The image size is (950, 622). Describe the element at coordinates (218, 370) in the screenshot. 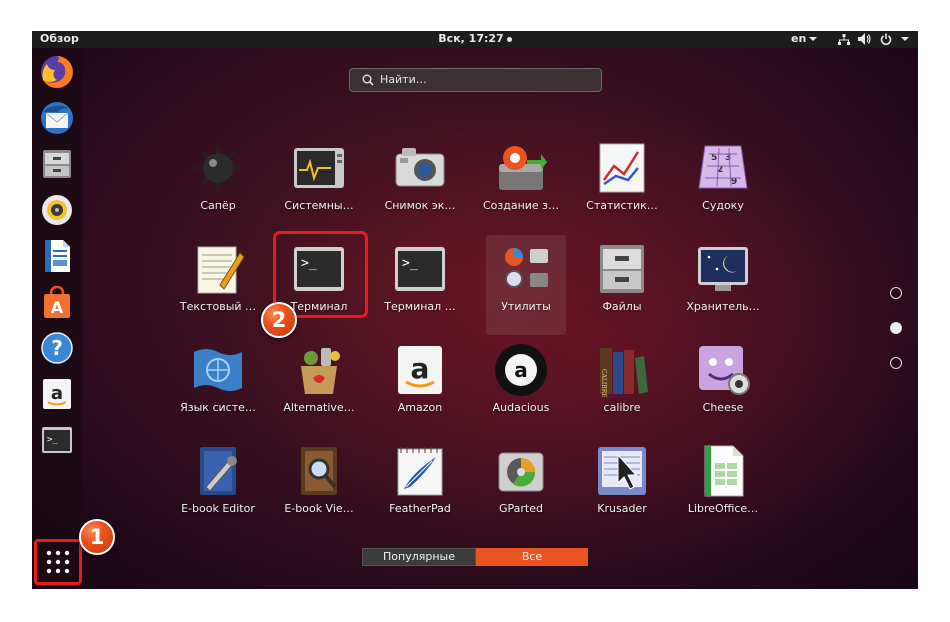

I see `language-support-icon` at that location.